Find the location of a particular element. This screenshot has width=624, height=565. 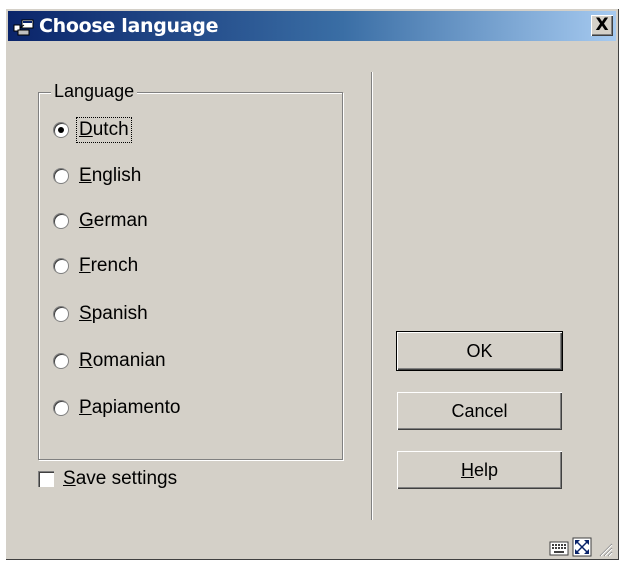

radio-button-dutch is located at coordinates (61, 130).